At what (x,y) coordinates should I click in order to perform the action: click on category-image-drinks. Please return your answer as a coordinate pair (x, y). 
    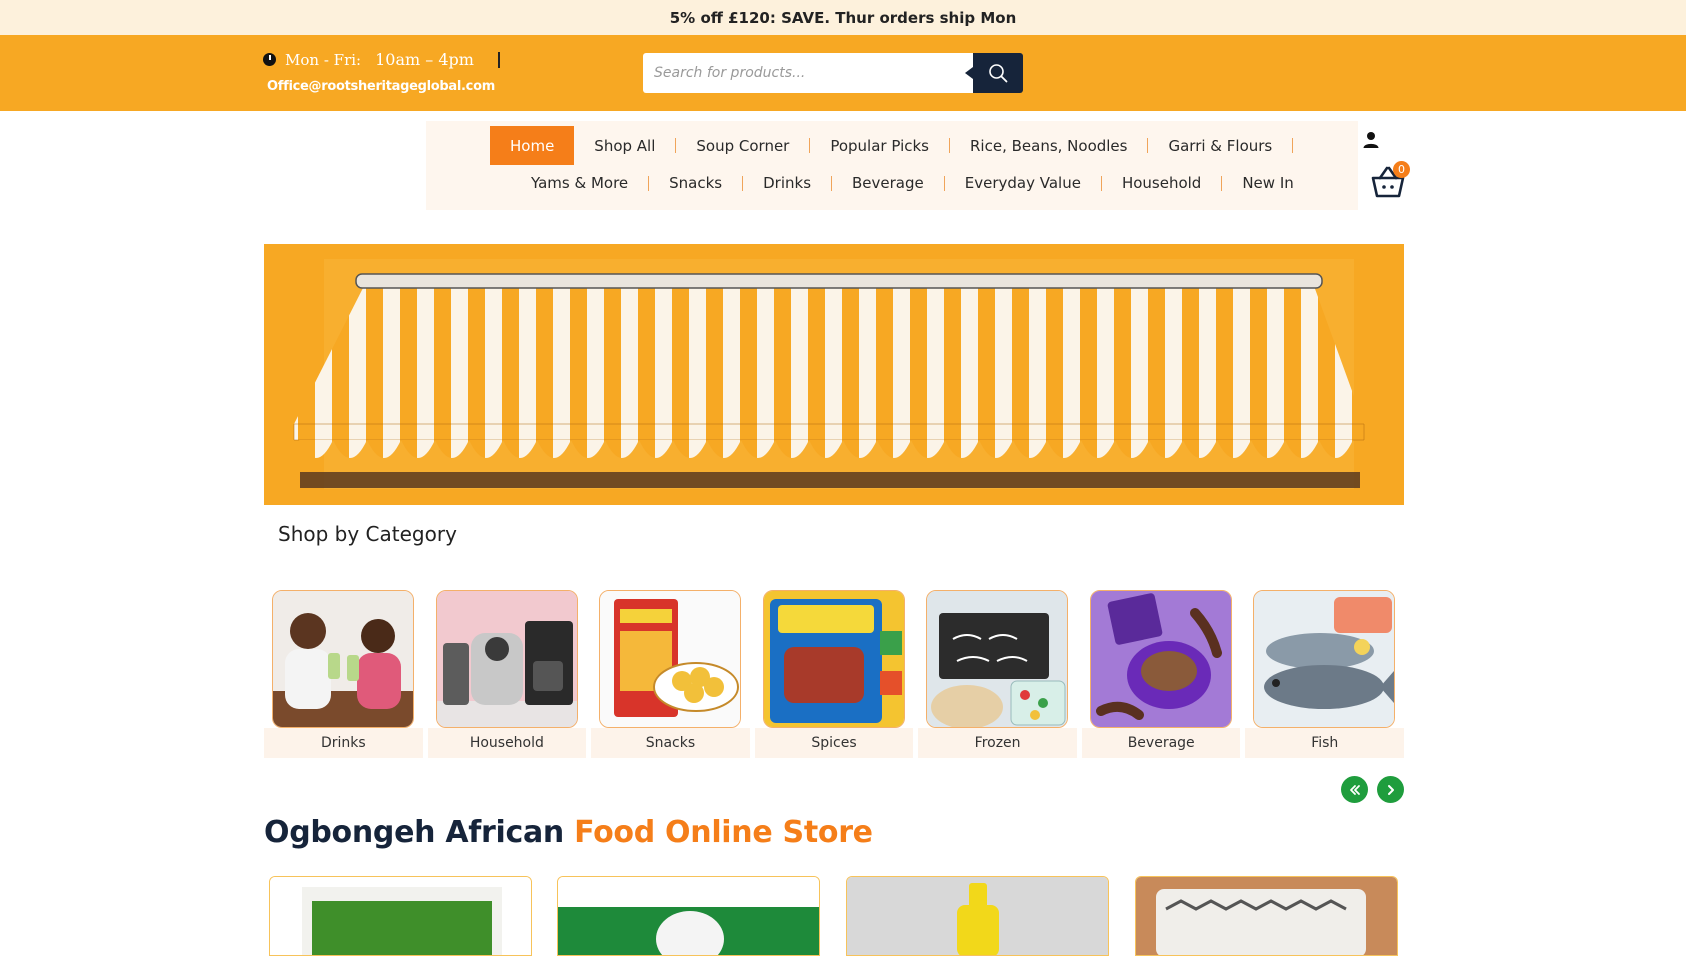
    Looking at the image, I should click on (343, 659).